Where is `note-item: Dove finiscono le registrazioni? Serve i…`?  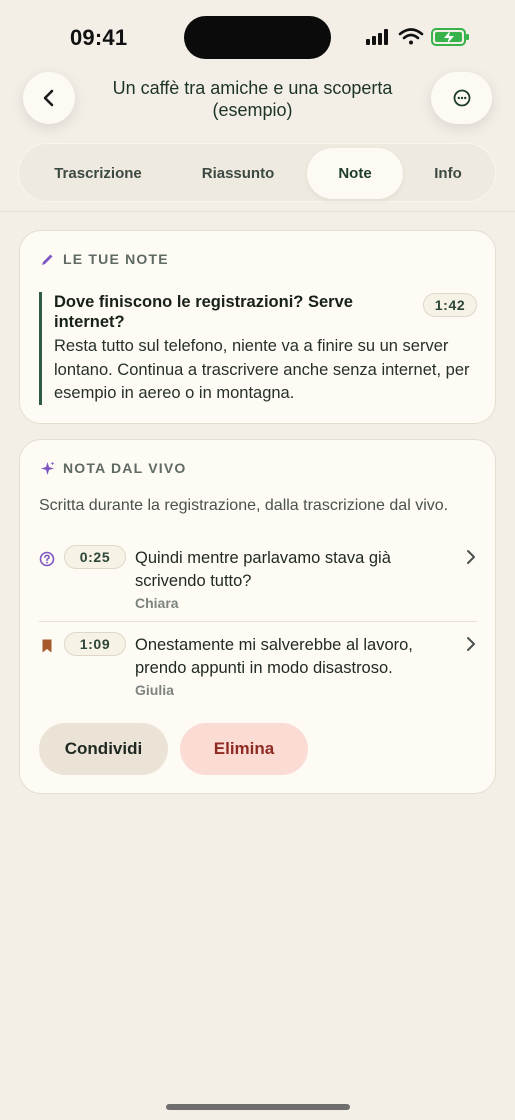
note-item: Dove finiscono le registrazioni? Serve i… is located at coordinates (259, 348).